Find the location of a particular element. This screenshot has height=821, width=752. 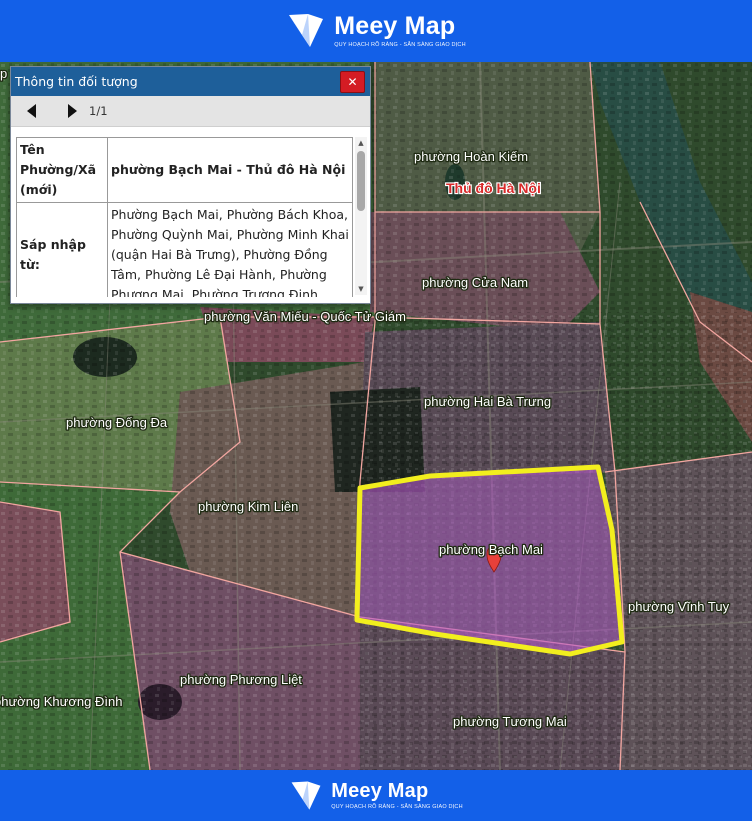

ward-label-hoan-kiem: phường Hoàn Kiếm is located at coordinates (471, 156).